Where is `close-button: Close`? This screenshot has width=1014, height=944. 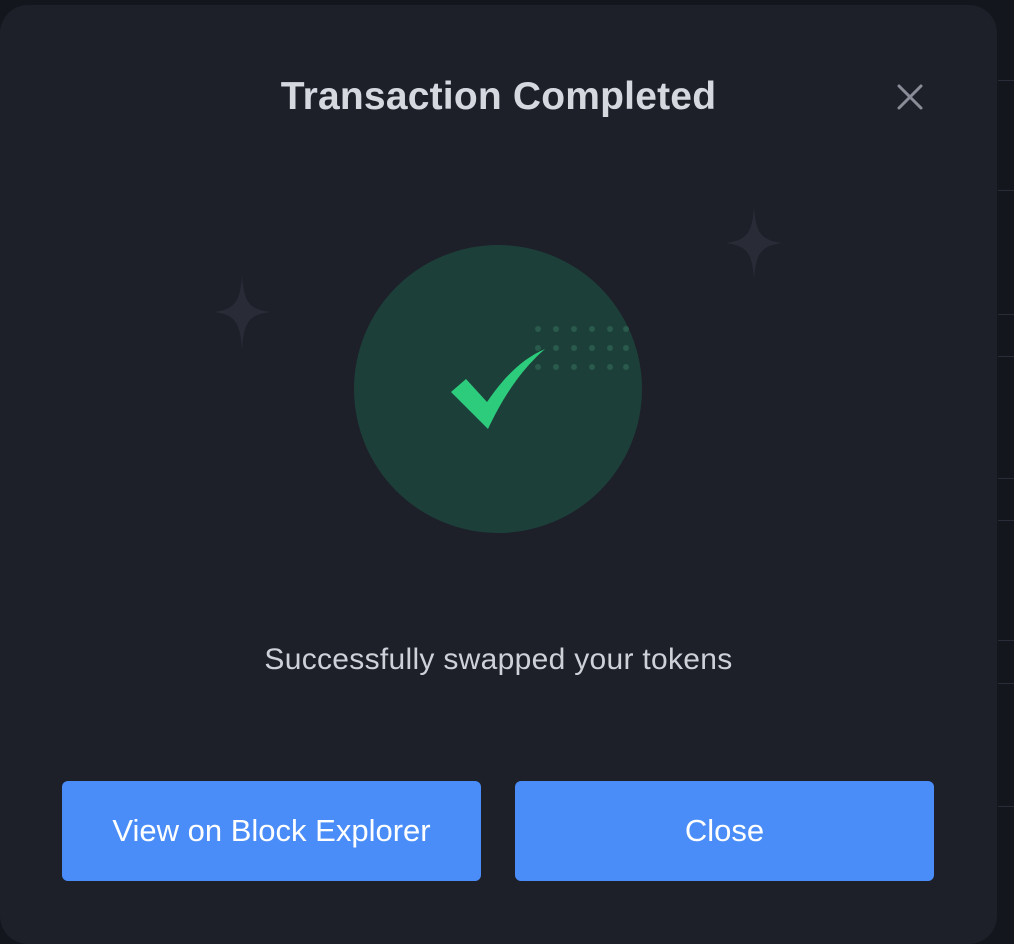 close-button: Close is located at coordinates (724, 831).